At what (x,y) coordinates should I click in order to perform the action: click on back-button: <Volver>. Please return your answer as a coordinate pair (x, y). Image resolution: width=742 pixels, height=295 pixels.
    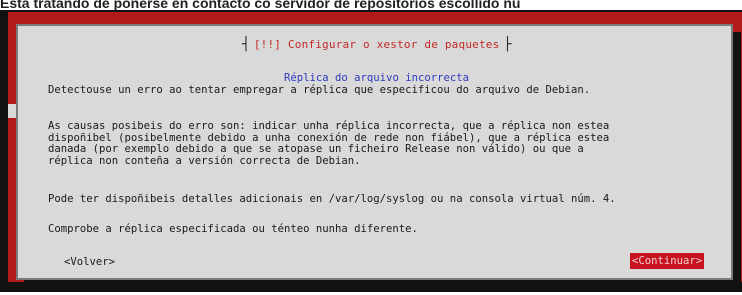
    Looking at the image, I should click on (89, 262).